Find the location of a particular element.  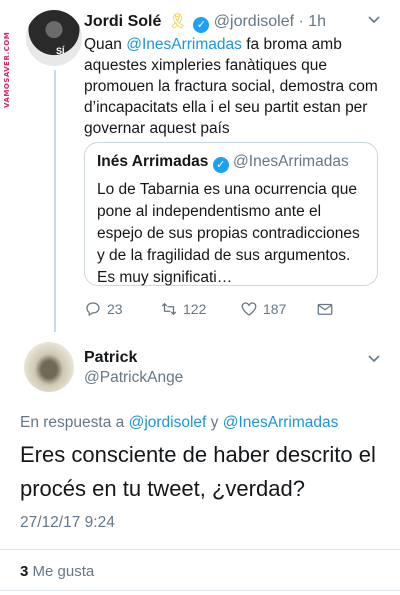

direct-message-button is located at coordinates (325, 309).